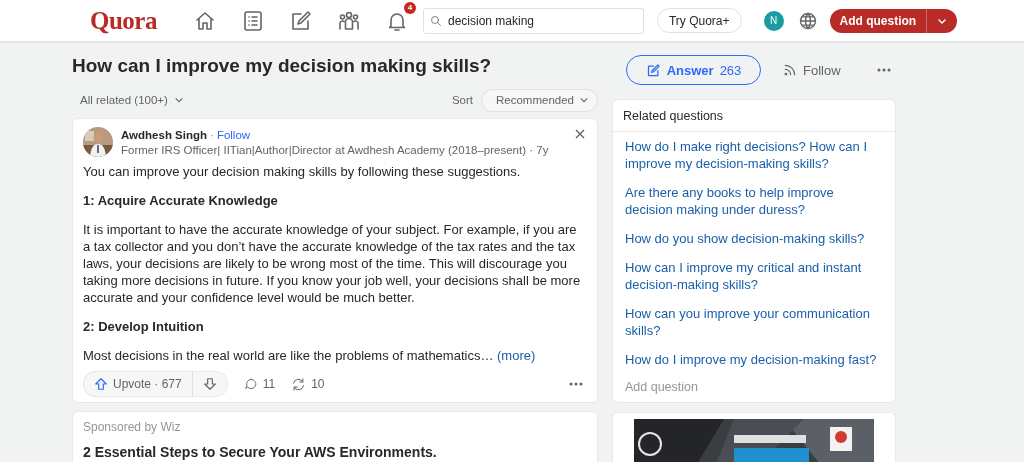 The height and width of the screenshot is (462, 1024). I want to click on sort-label: Sort, so click(462, 100).